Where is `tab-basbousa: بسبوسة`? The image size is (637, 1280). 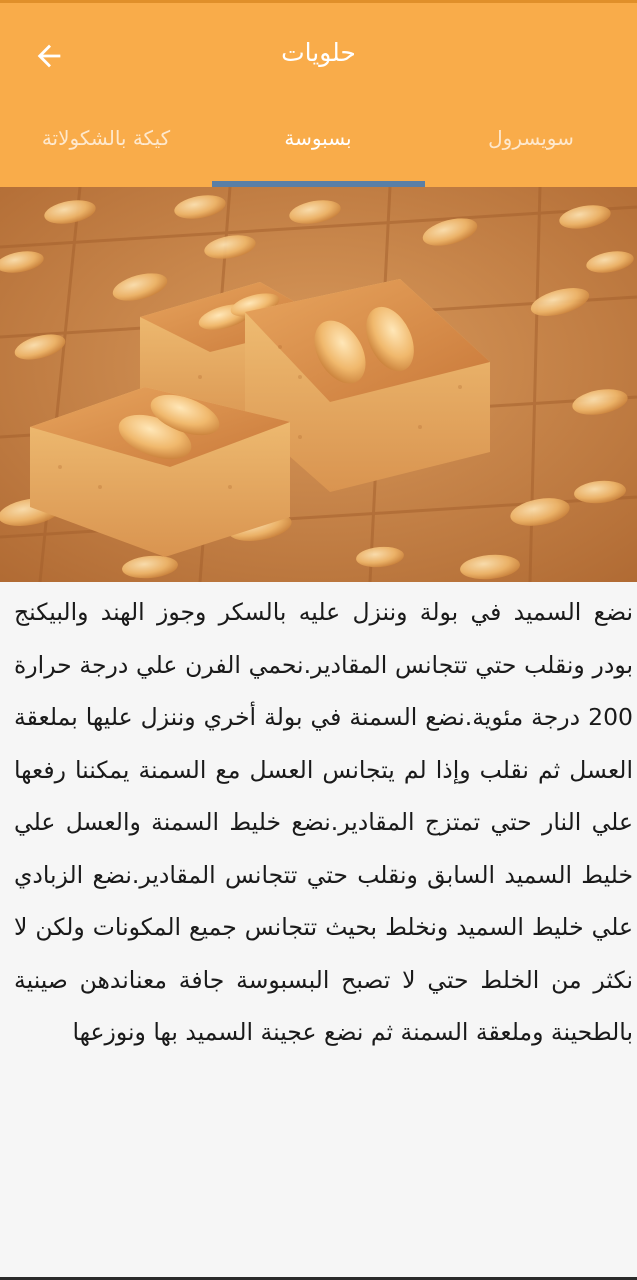 tab-basbousa: بسبوسة is located at coordinates (318, 148).